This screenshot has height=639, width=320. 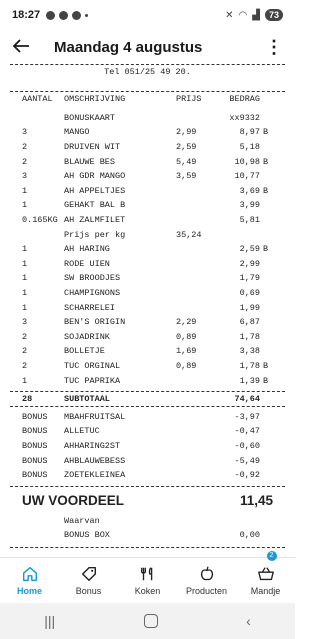 I want to click on back-arrow-icon, so click(x=26, y=47).